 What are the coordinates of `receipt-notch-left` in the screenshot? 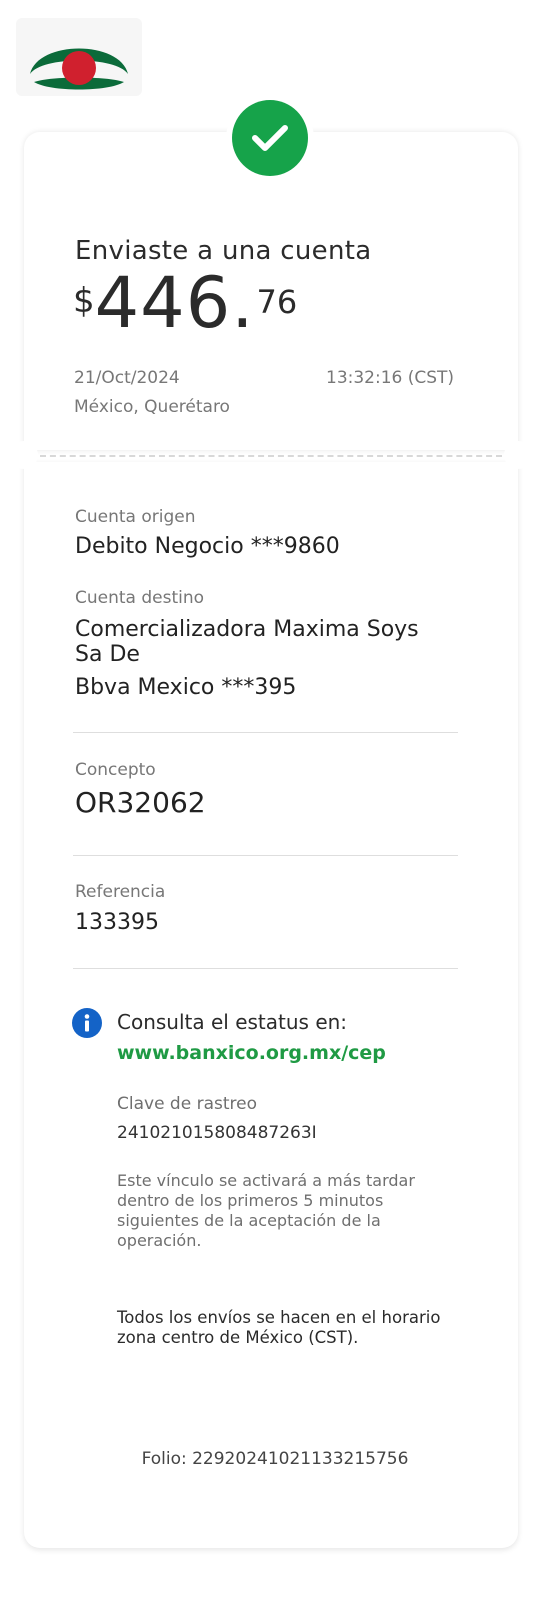 It's located at (24, 455).